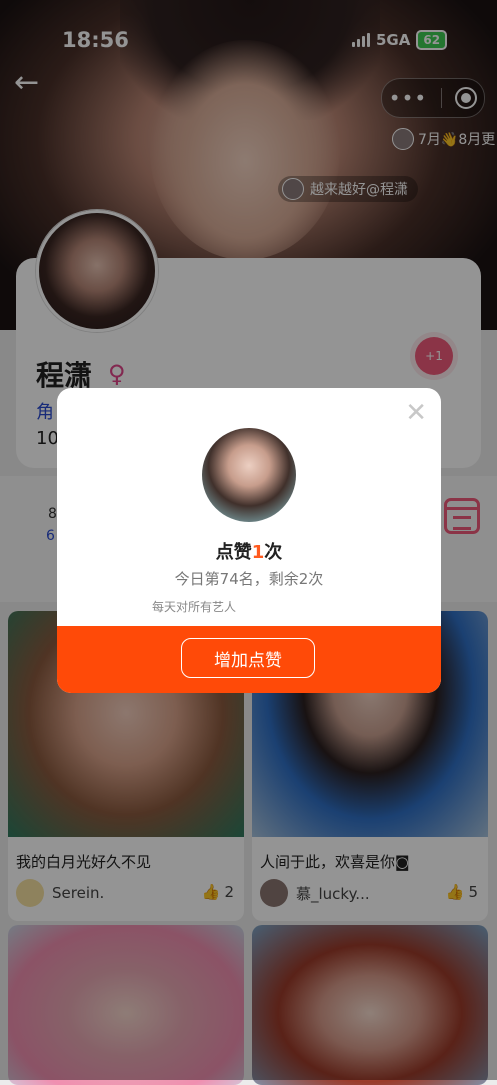 This screenshot has height=1085, width=497. Describe the element at coordinates (248, 658) in the screenshot. I see `add-like-button: 增加点赞` at that location.